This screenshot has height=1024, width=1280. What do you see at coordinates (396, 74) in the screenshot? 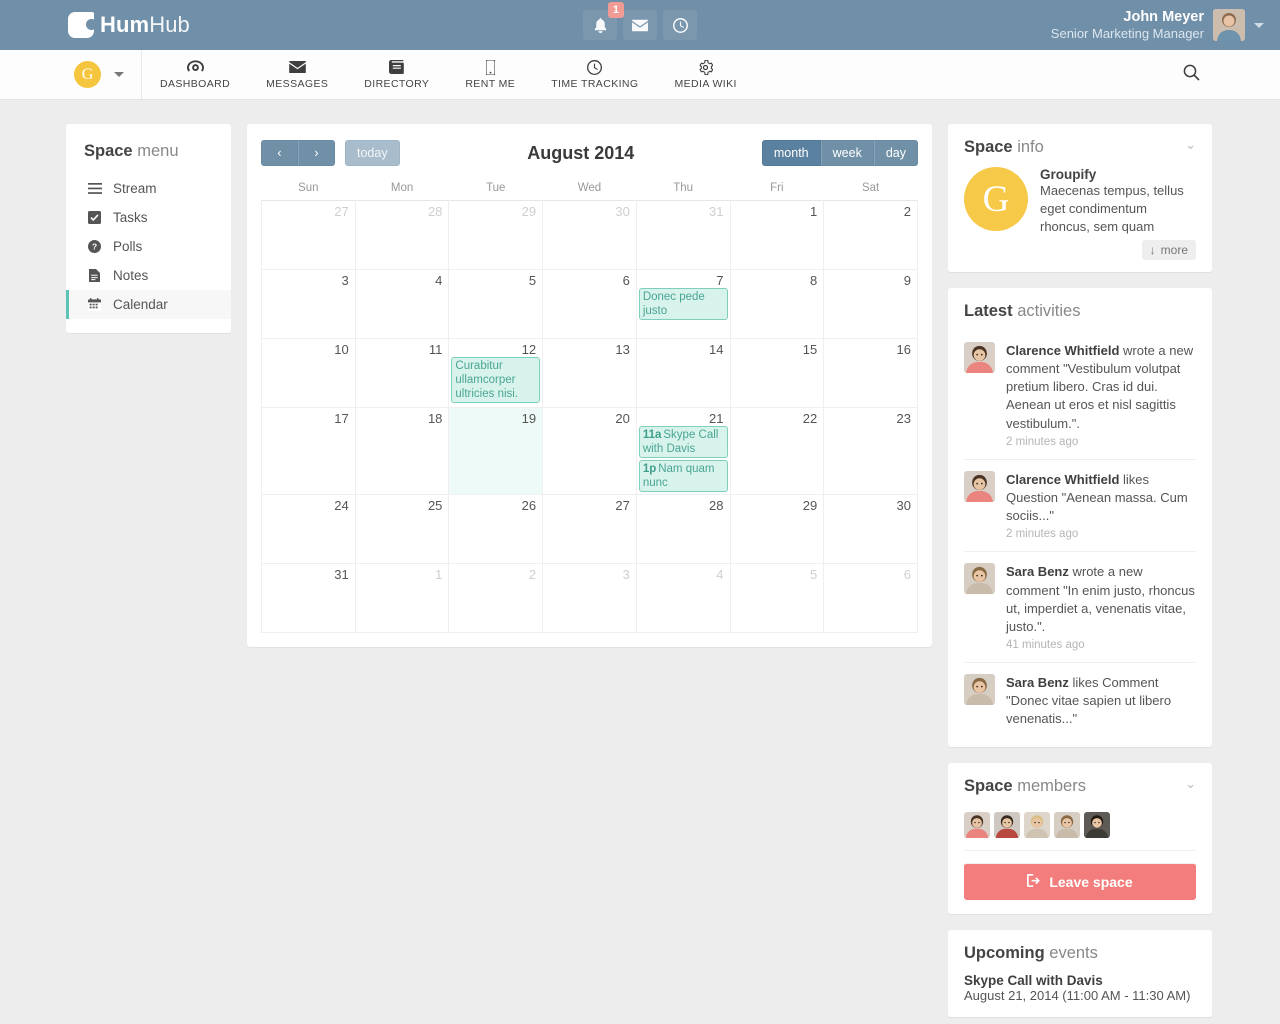
I see `nav-item-directory: DIRECTORY` at bounding box center [396, 74].